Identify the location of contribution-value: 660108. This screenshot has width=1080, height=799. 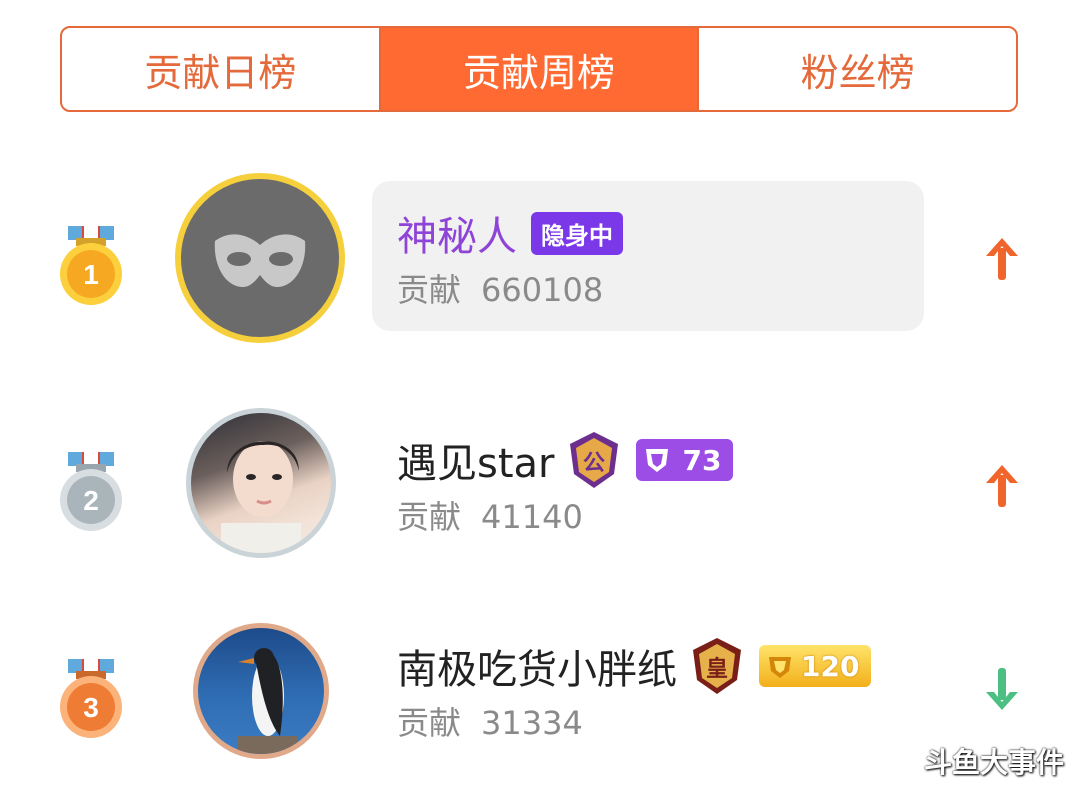
(542, 290).